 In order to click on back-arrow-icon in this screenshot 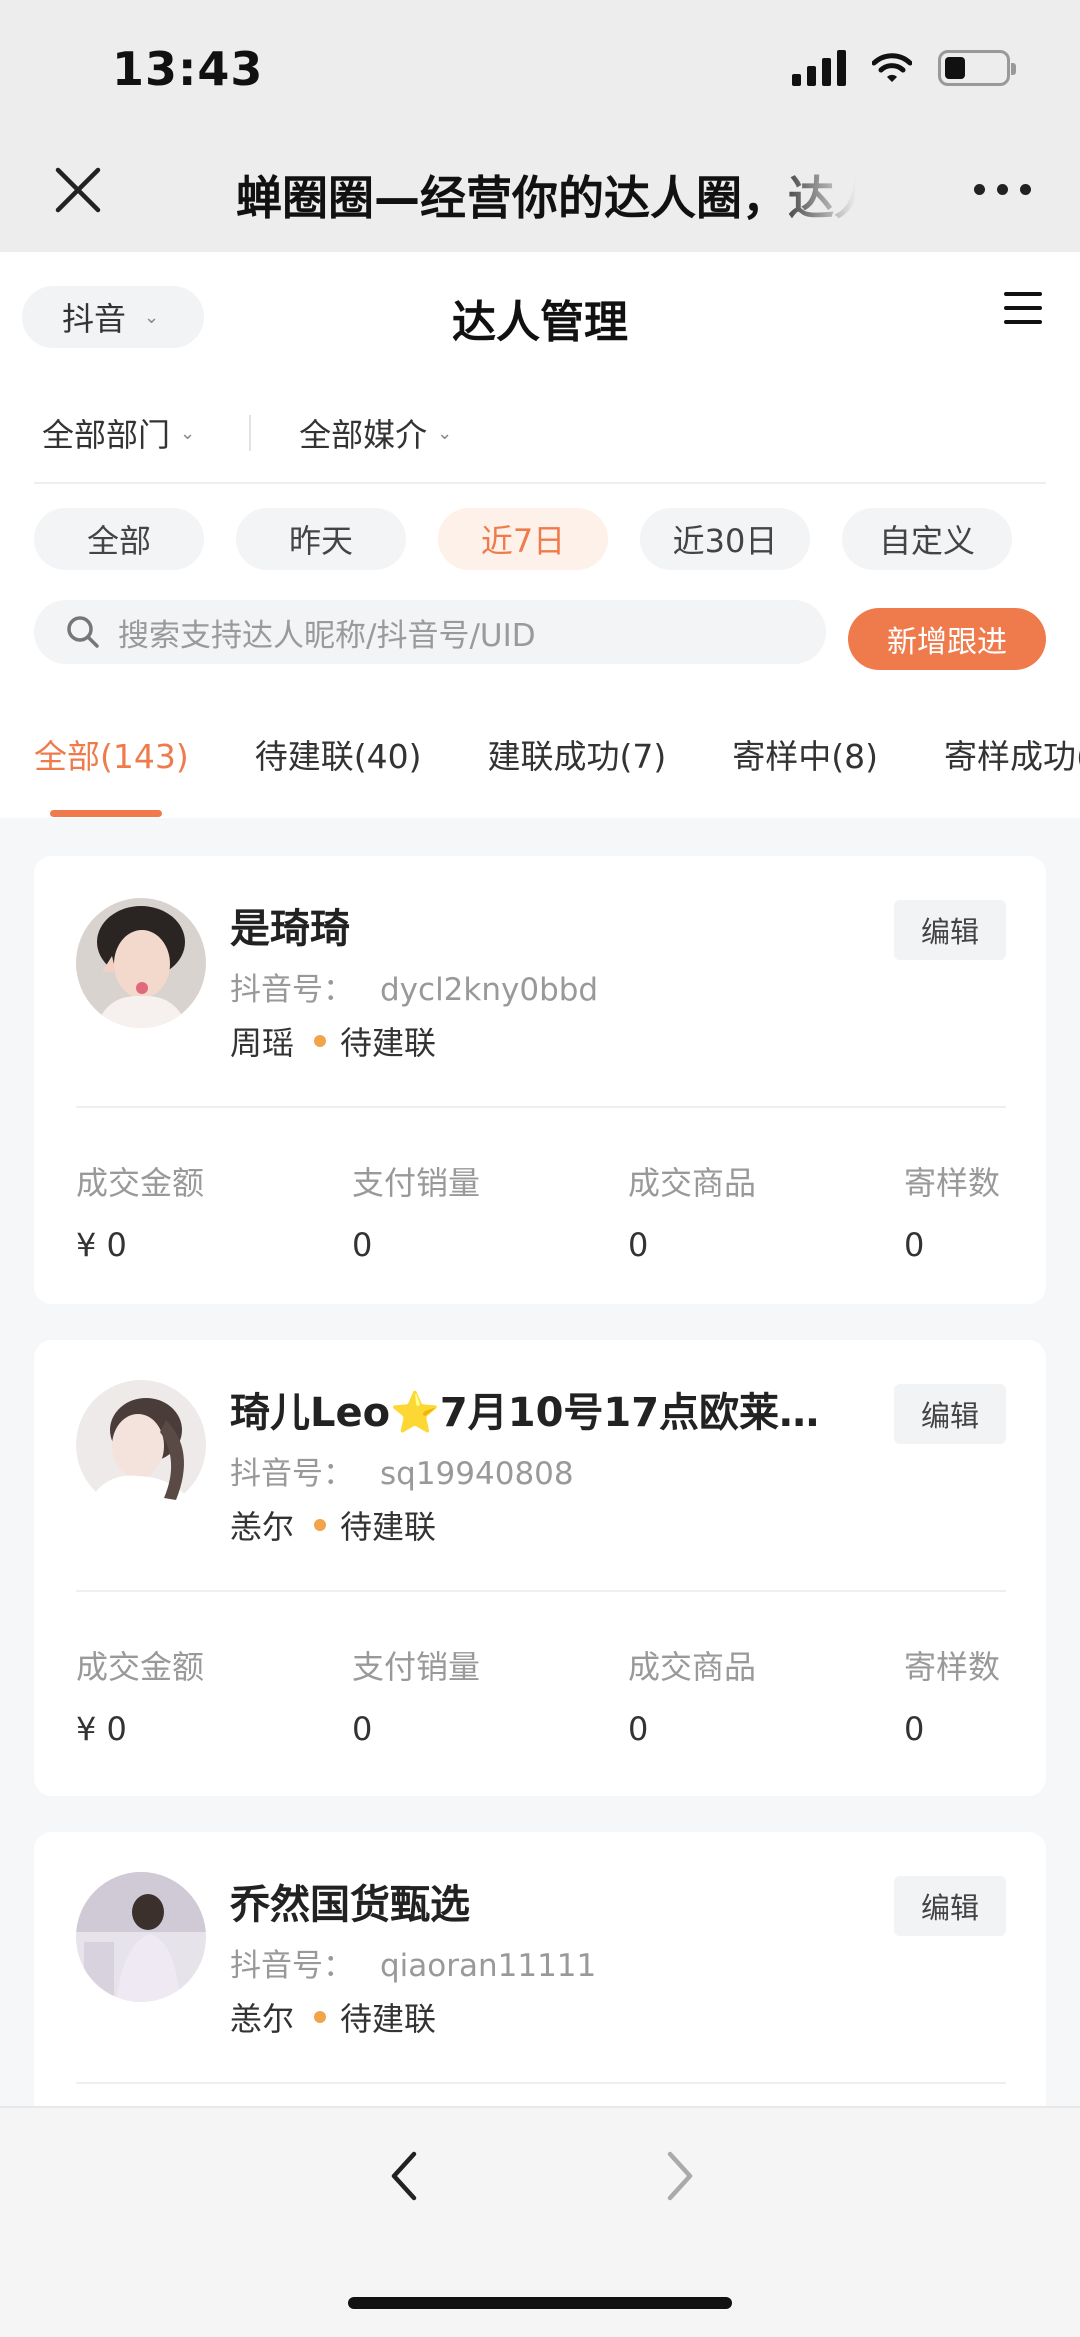, I will do `click(404, 2176)`.